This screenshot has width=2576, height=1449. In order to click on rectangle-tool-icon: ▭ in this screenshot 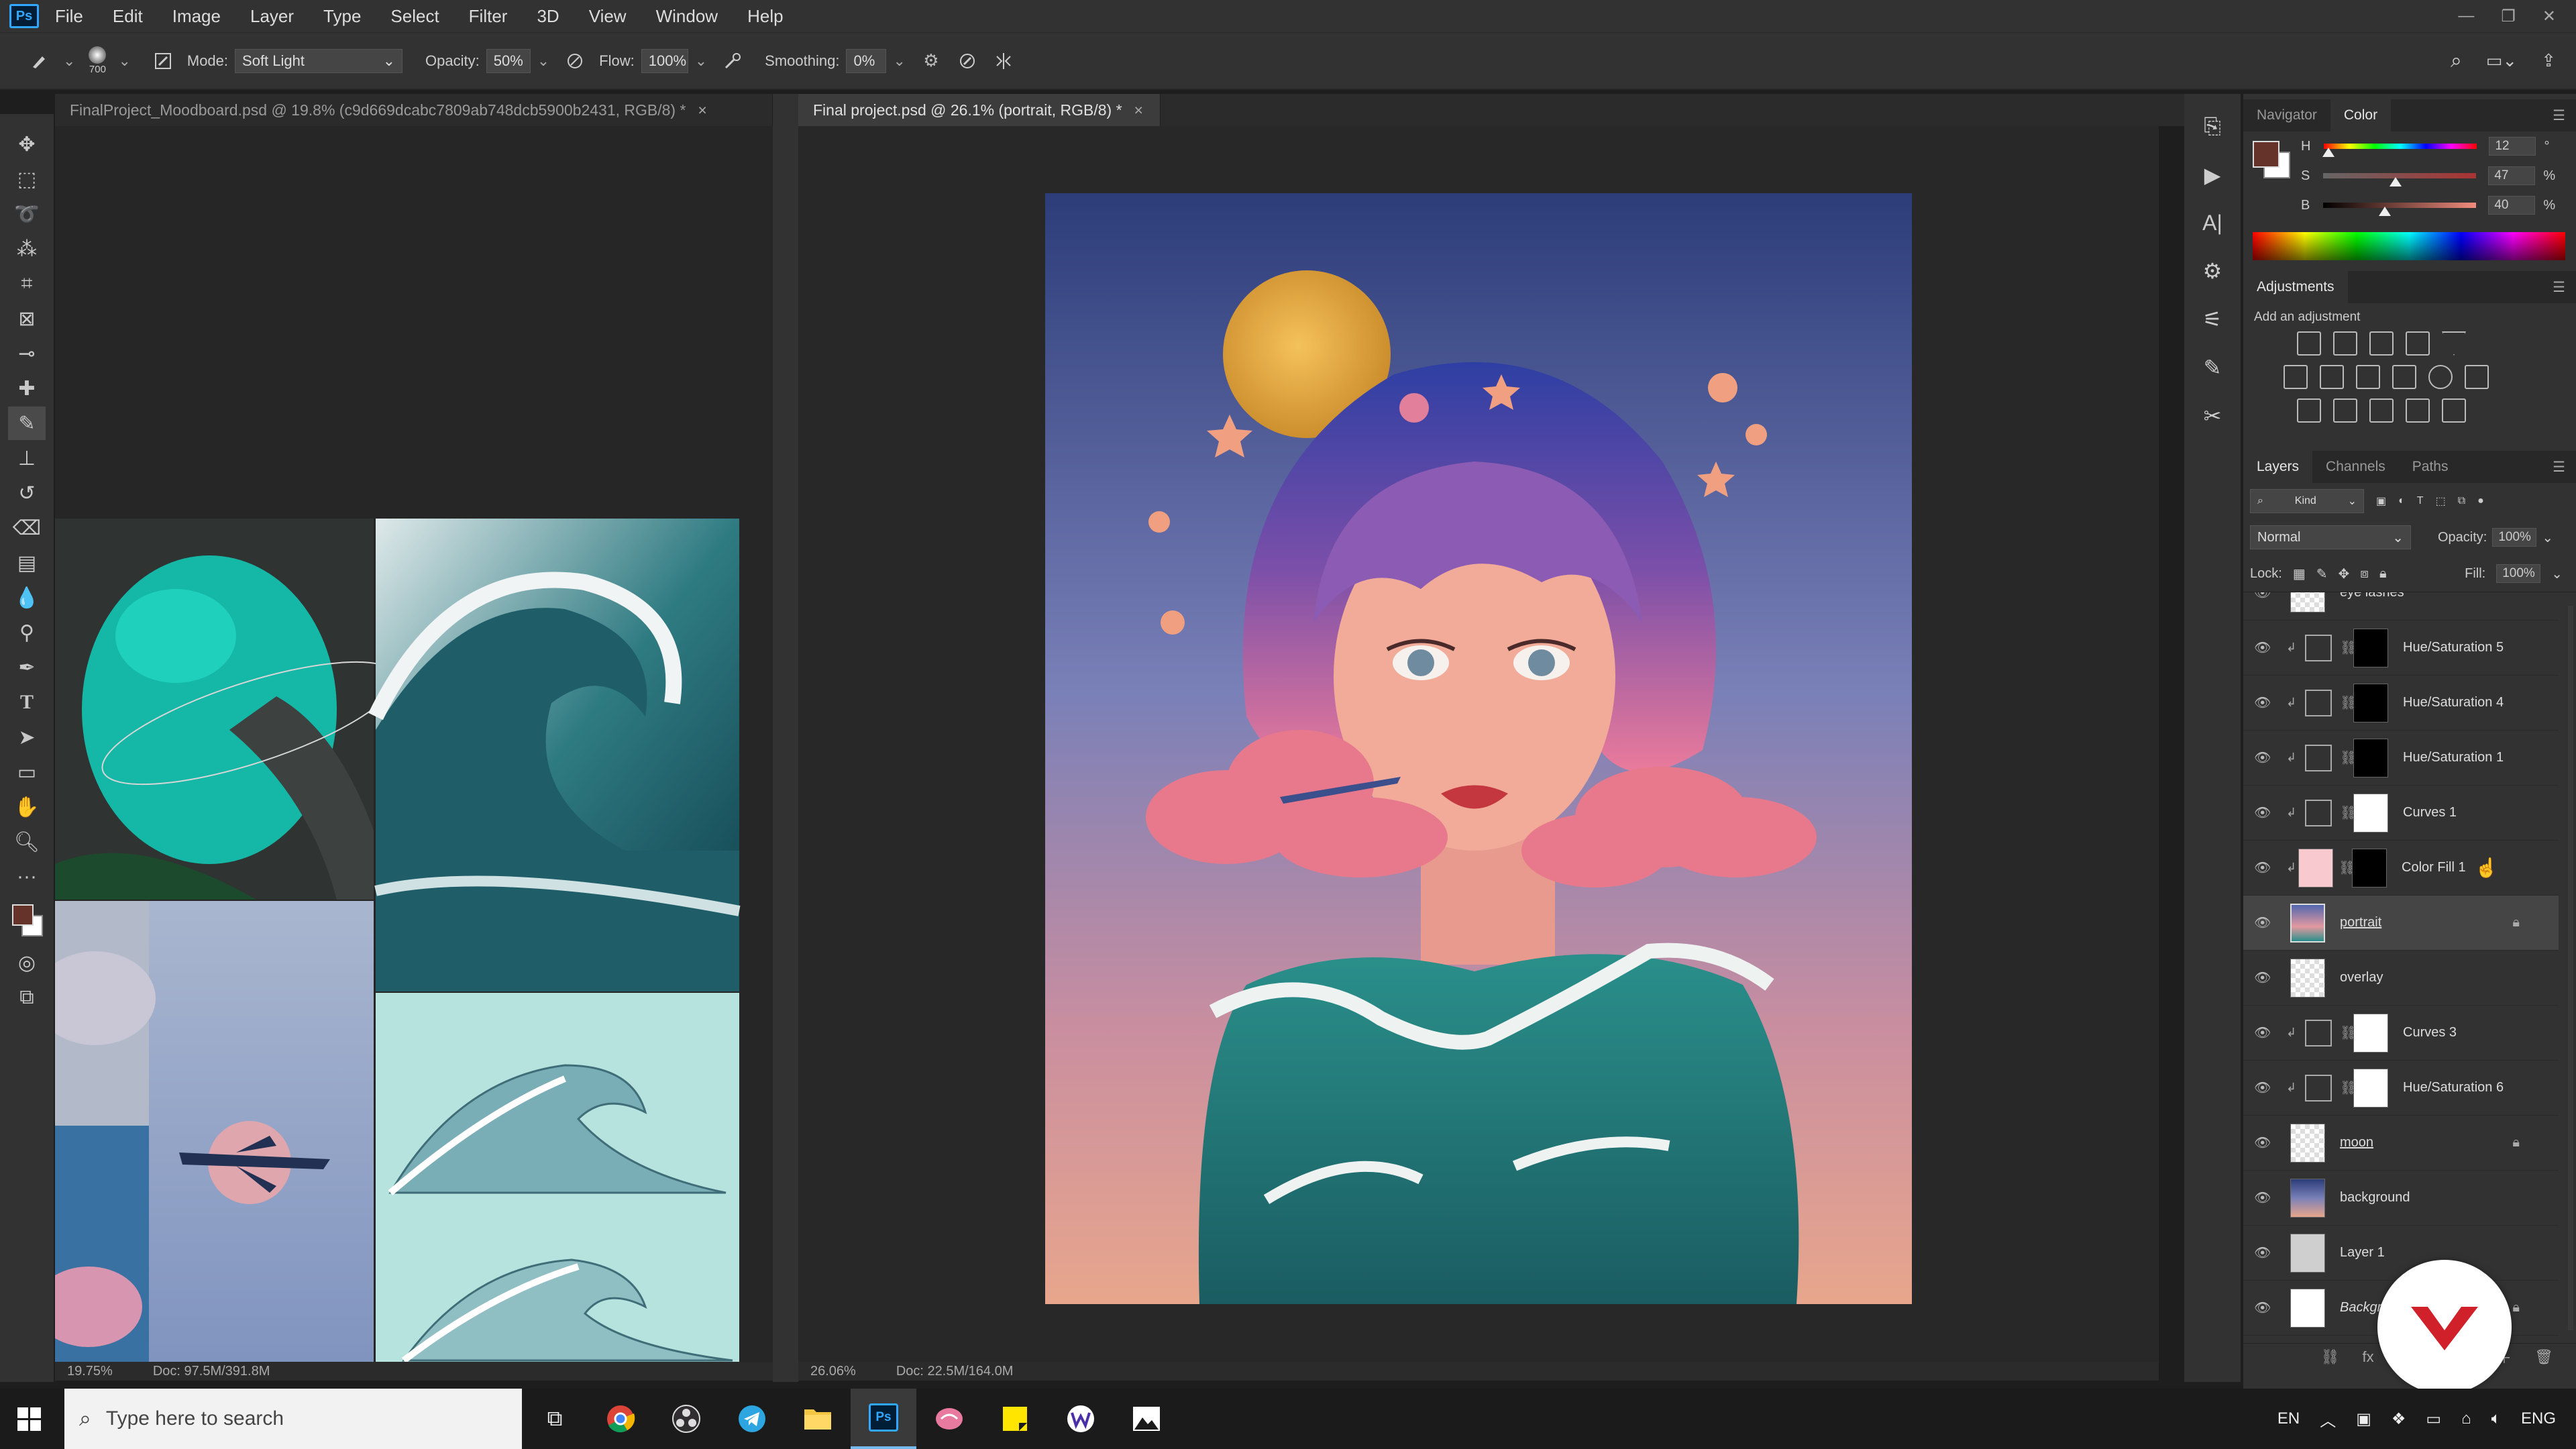, I will do `click(27, 772)`.